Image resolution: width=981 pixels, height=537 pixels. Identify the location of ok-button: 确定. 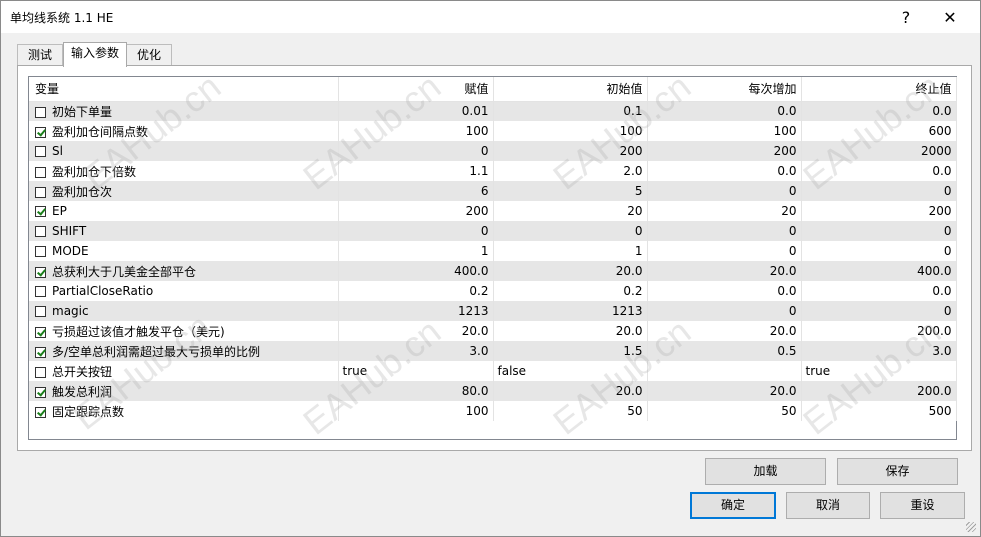
(733, 505).